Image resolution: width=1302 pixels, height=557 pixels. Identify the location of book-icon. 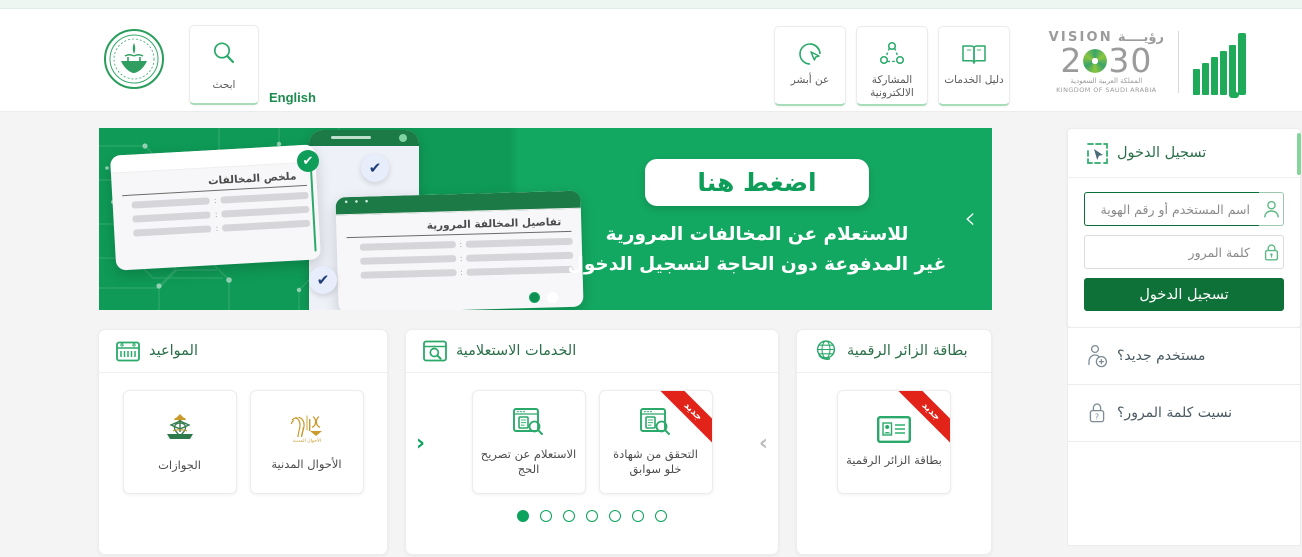
(974, 54).